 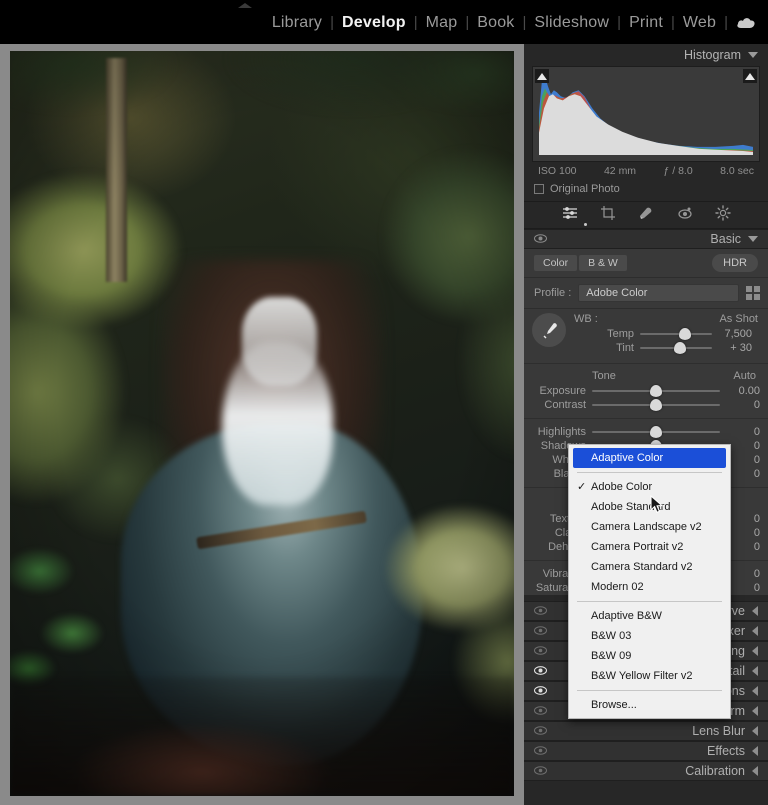 I want to click on wb-value: As Shot, so click(x=738, y=319).